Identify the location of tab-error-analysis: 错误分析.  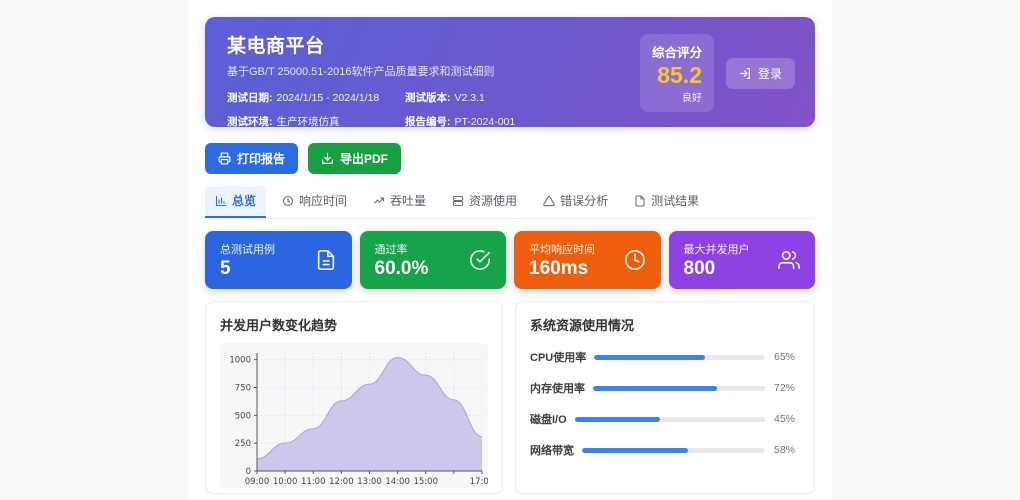
(575, 202).